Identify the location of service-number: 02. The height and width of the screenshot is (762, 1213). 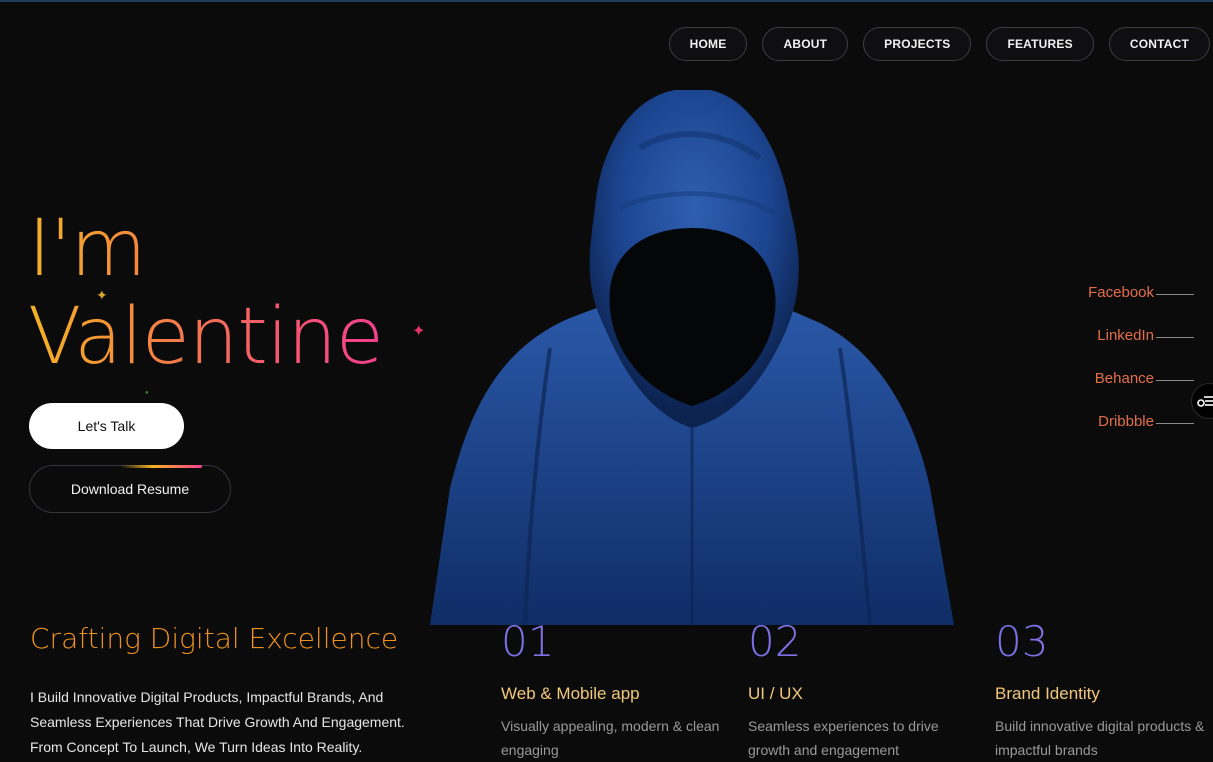
(858, 642).